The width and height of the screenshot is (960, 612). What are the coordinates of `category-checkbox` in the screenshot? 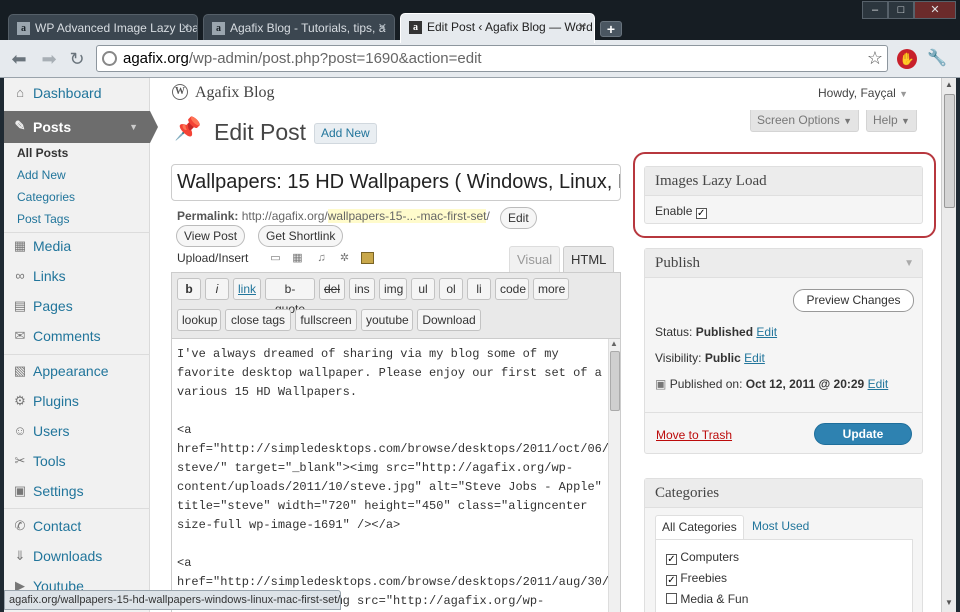 It's located at (671, 598).